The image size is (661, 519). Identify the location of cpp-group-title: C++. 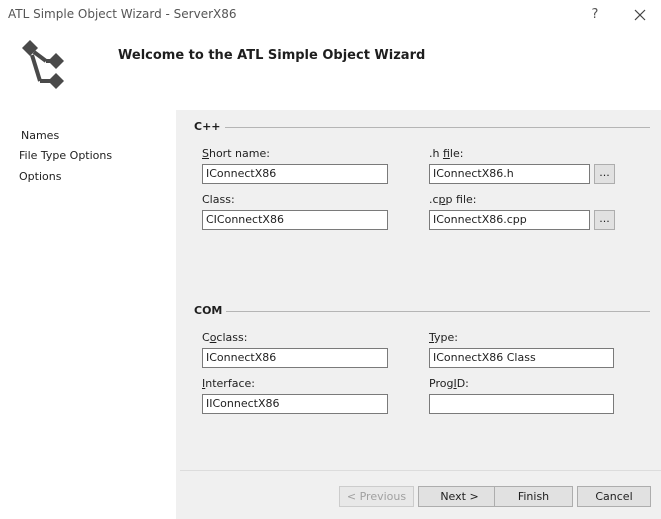
(209, 126).